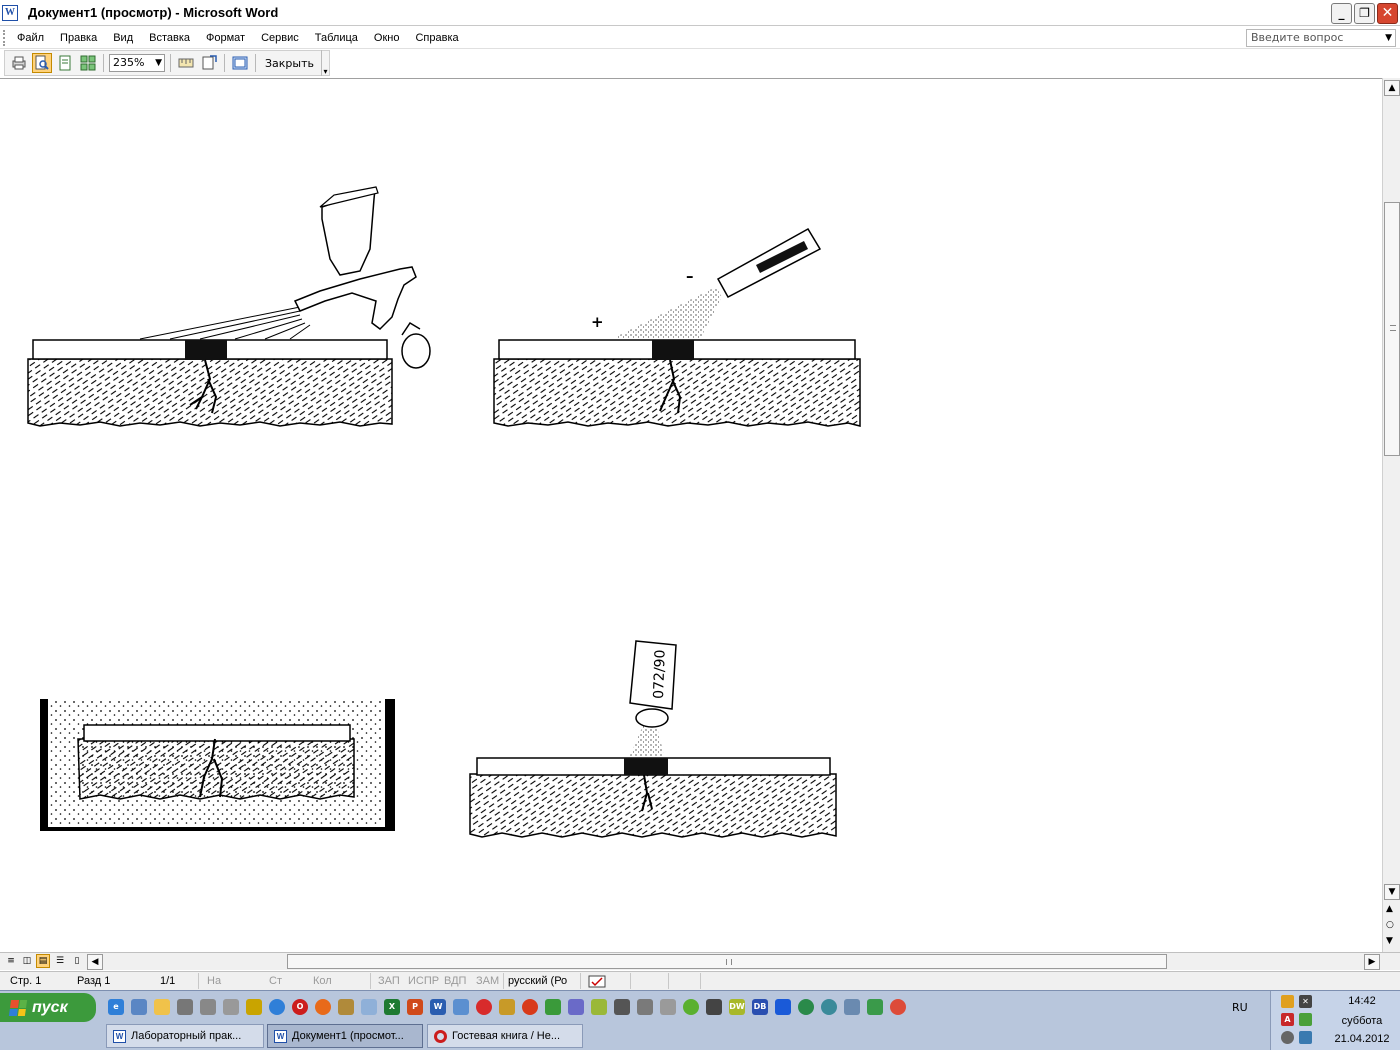 This screenshot has height=1050, width=1400. Describe the element at coordinates (507, 1007) in the screenshot. I see `utility-icon` at that location.